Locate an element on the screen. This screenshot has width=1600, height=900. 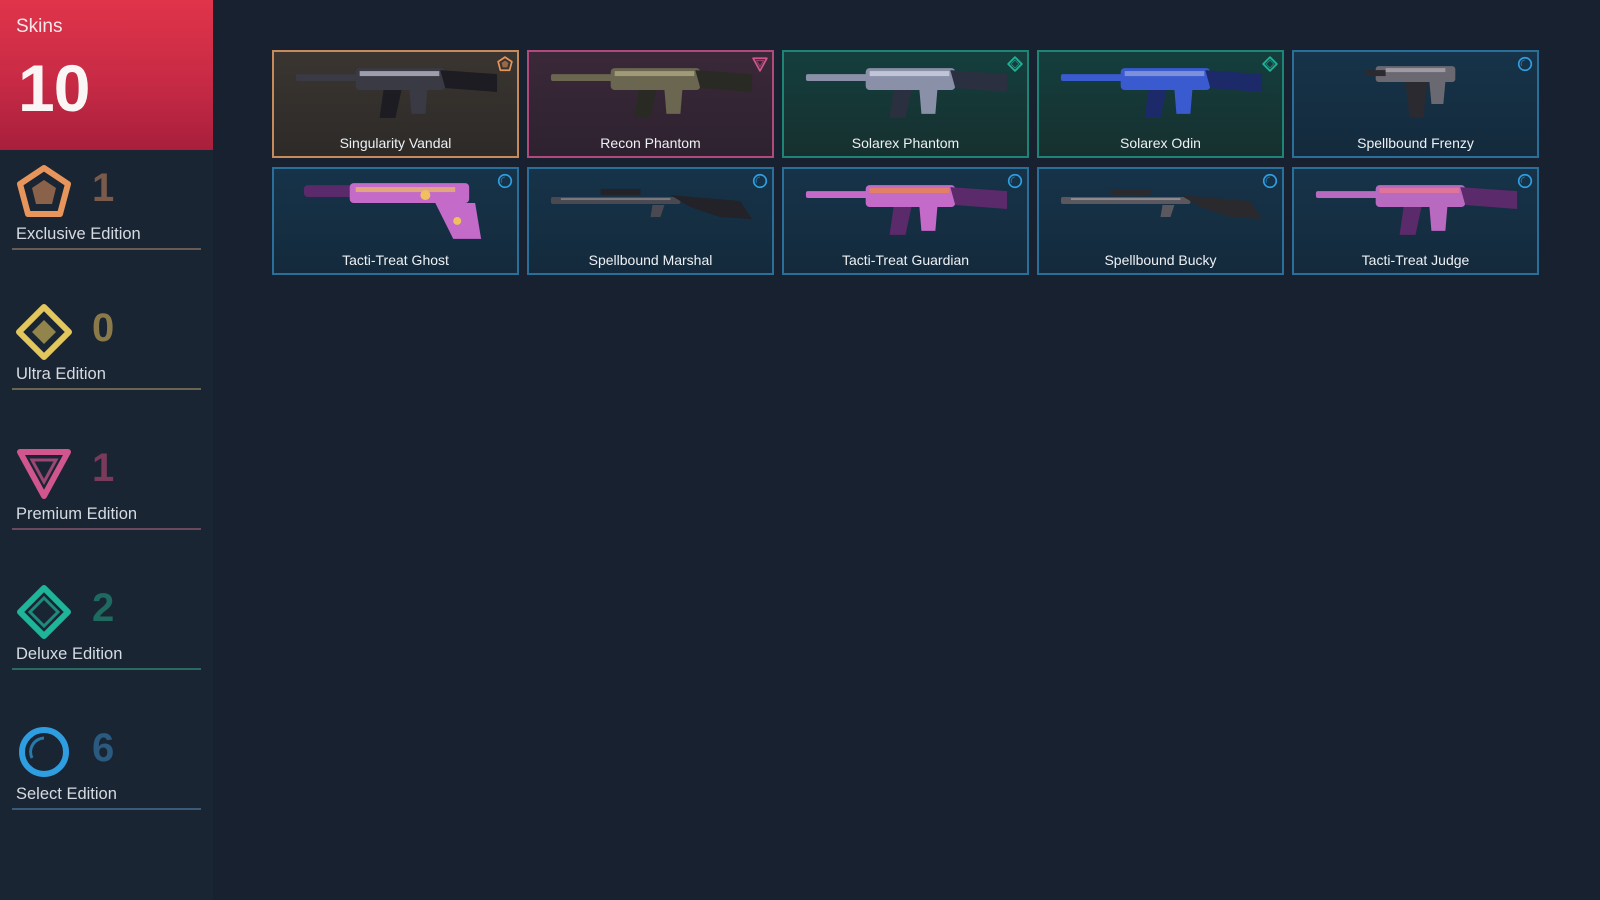
tier-label: Ultra Edition is located at coordinates (61, 374).